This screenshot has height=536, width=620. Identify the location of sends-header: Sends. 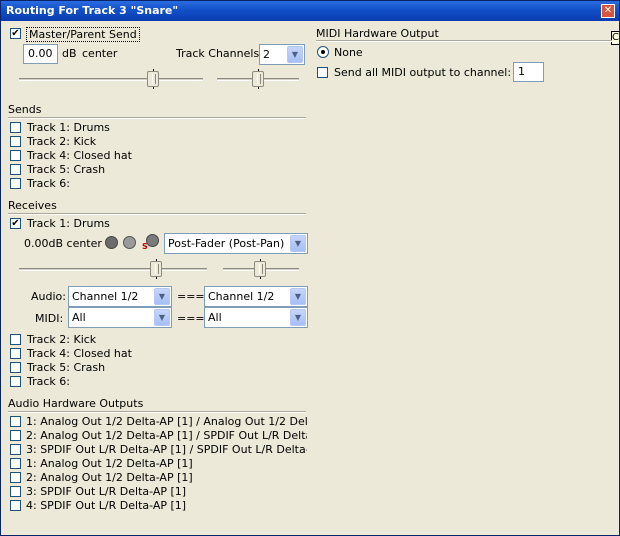
(157, 110).